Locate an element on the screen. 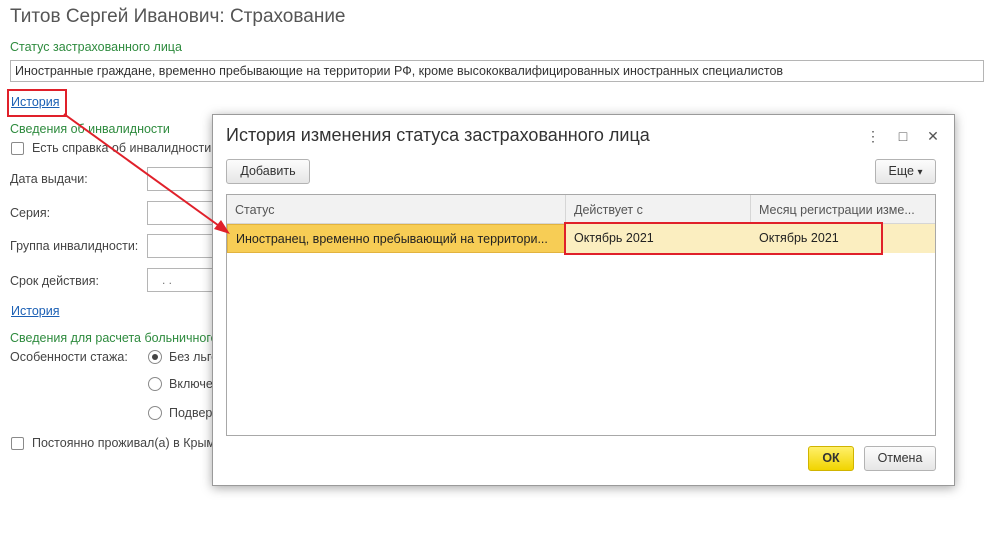 This screenshot has width=989, height=539. annotation-arrow-icon is located at coordinates (146, 173).